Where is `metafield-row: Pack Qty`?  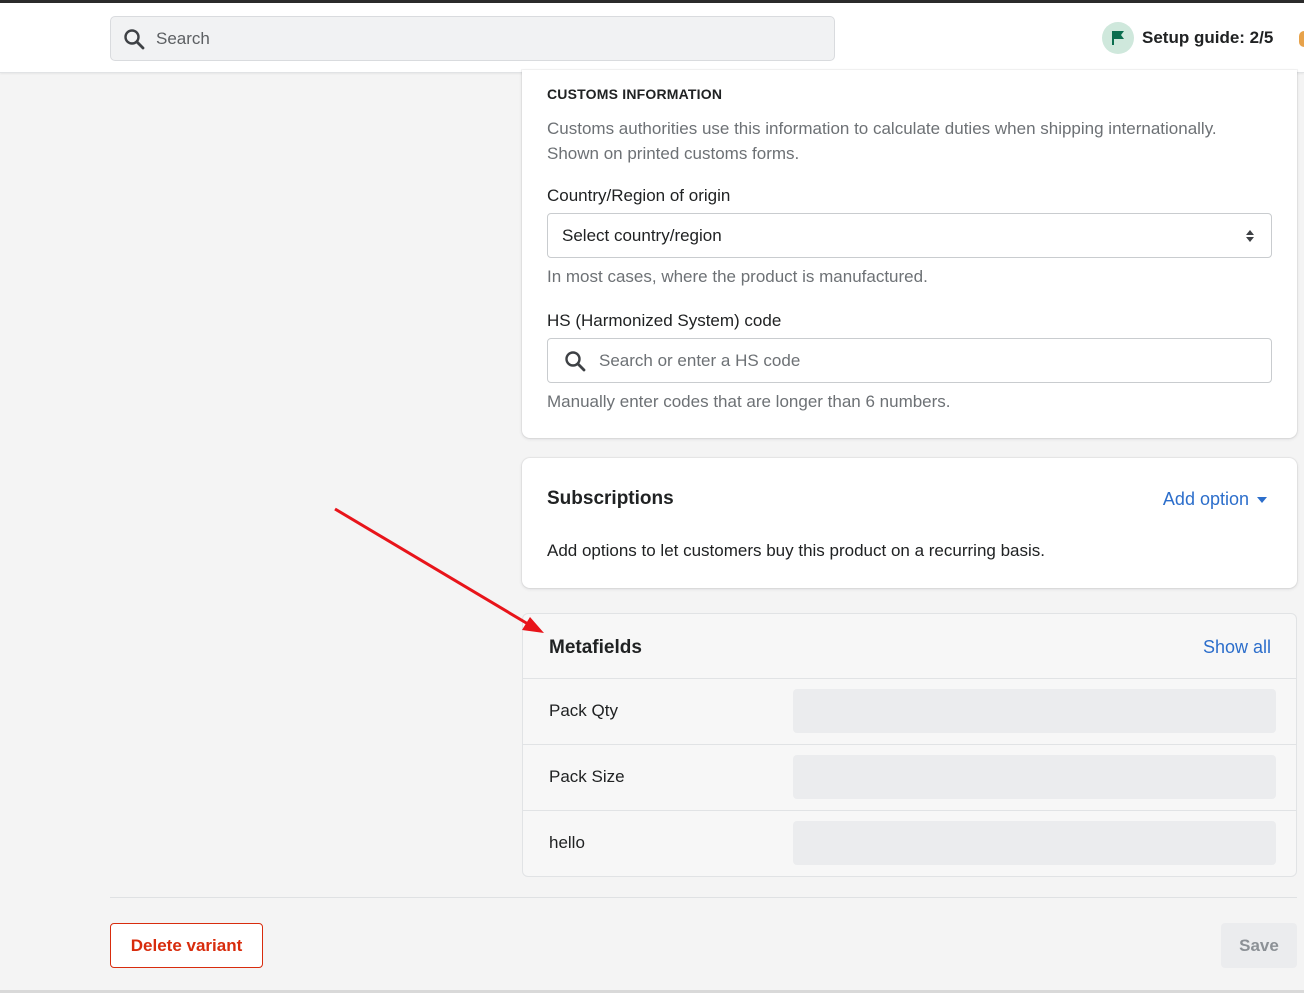 metafield-row: Pack Qty is located at coordinates (909, 711).